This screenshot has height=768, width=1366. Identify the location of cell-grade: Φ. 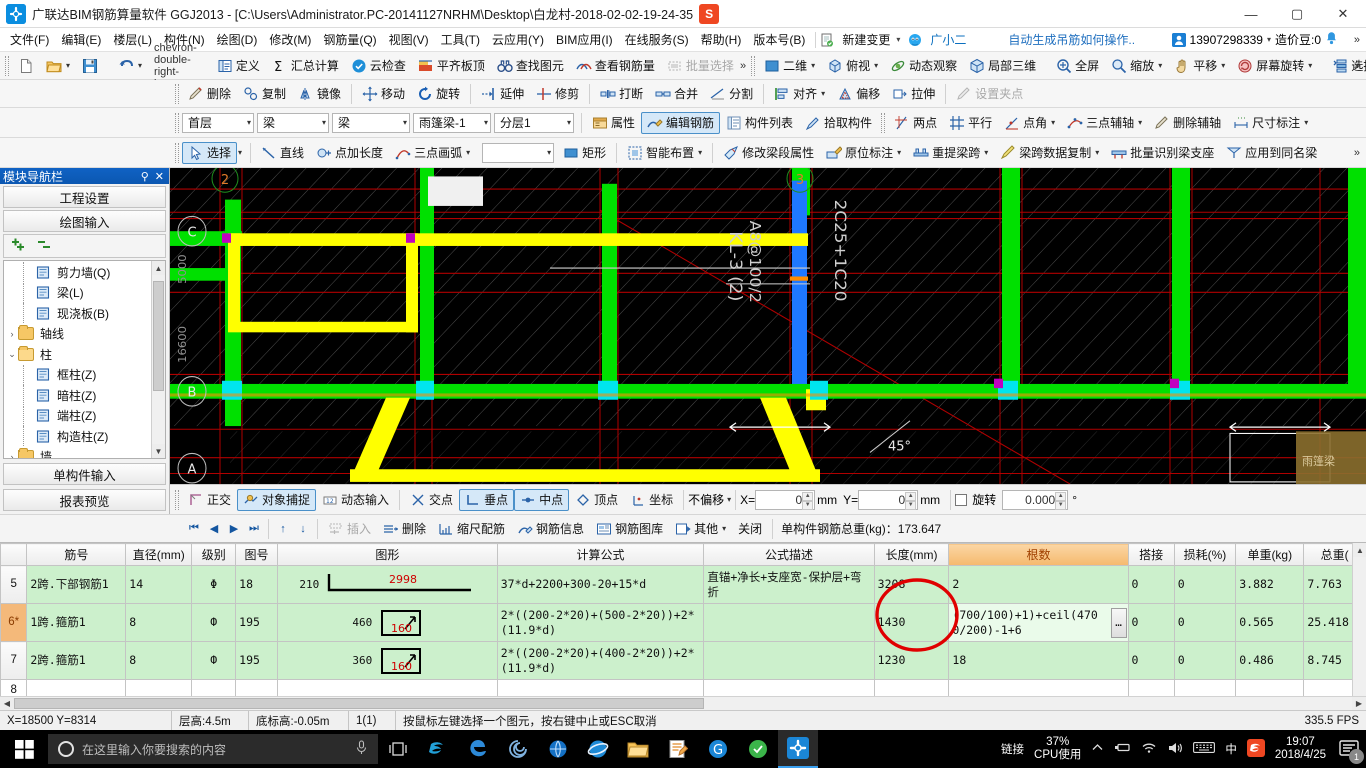
(214, 584).